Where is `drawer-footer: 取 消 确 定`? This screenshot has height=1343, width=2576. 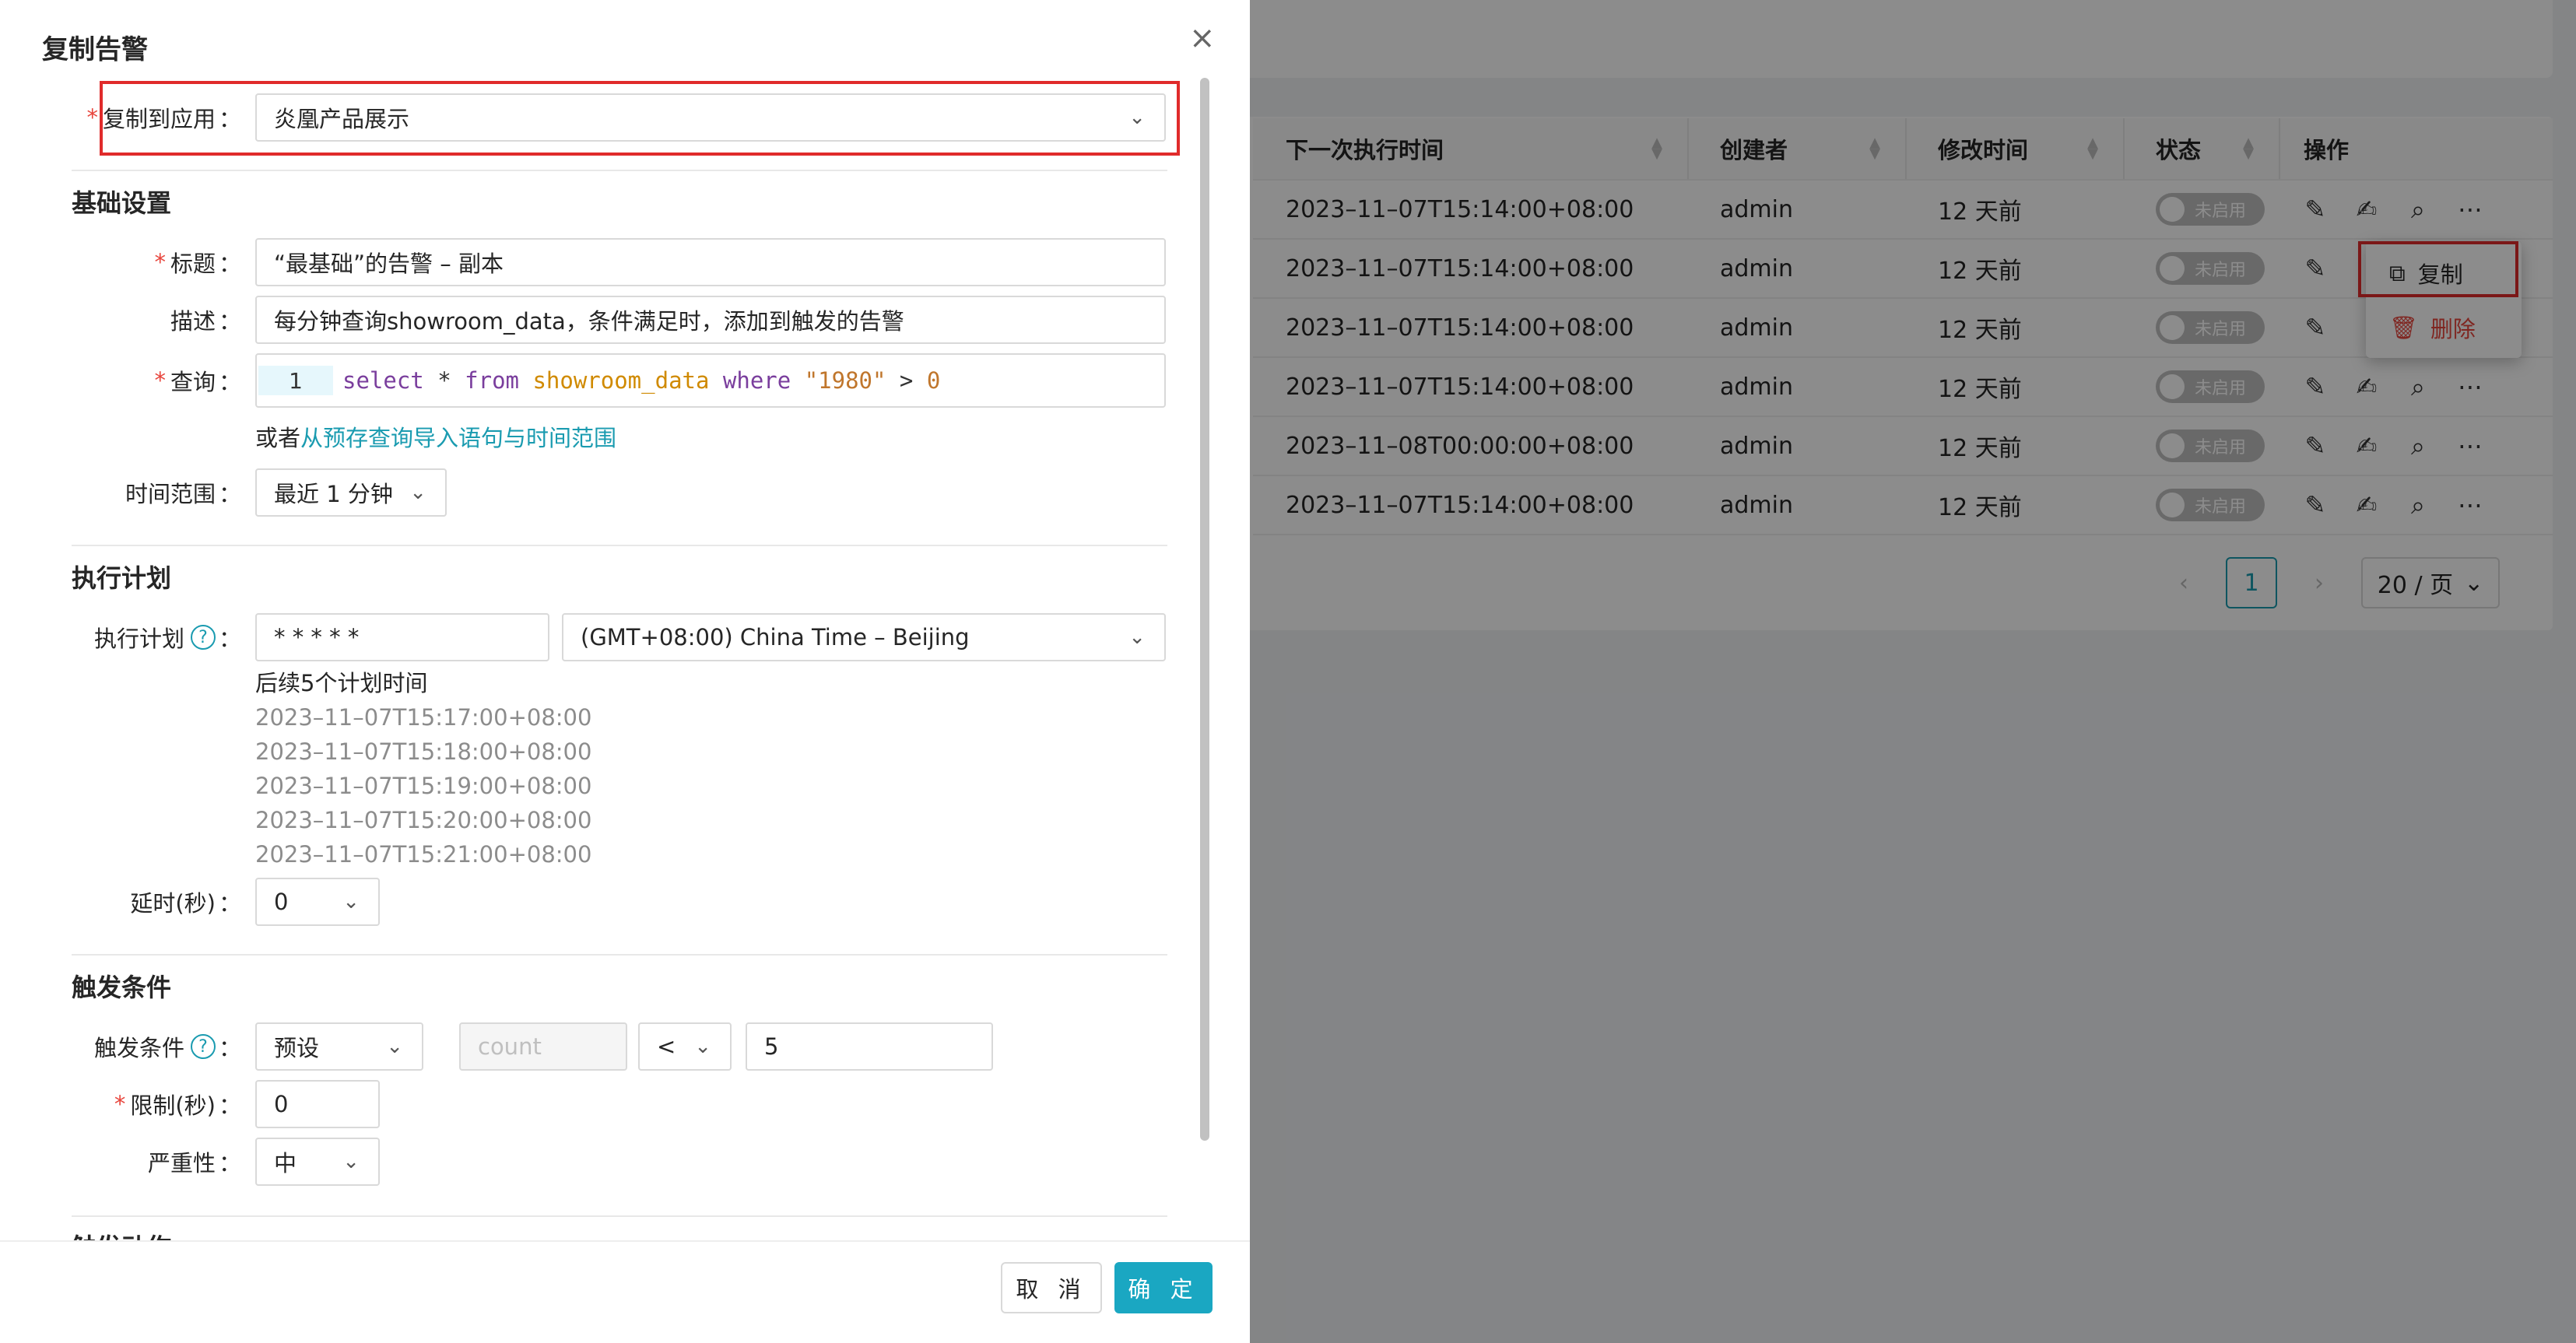 drawer-footer: 取 消 确 定 is located at coordinates (625, 1292).